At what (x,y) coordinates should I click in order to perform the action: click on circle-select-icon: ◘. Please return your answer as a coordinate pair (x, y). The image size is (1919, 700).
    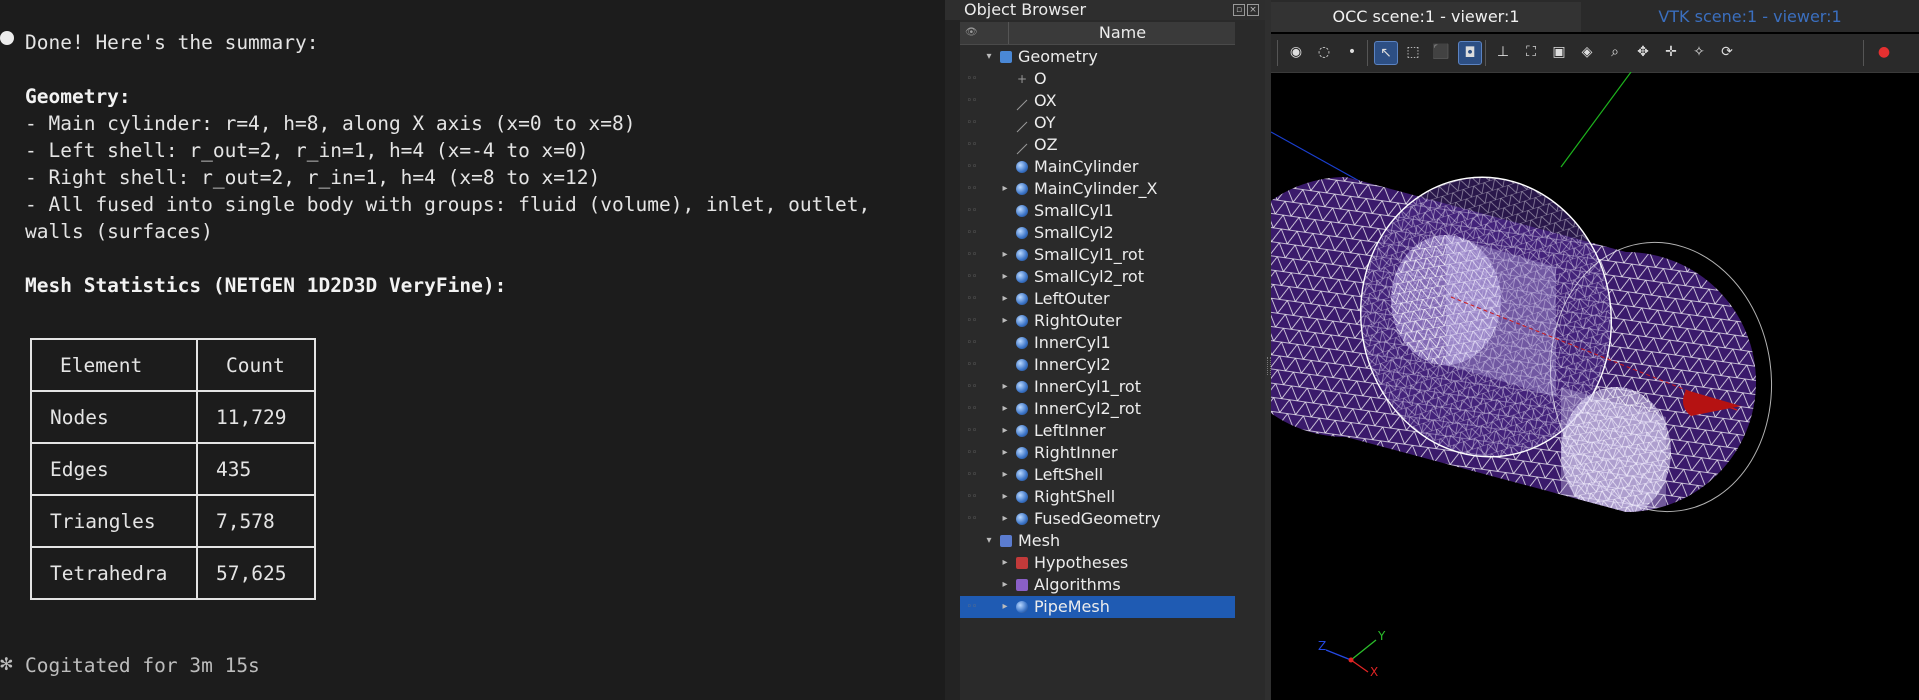
    Looking at the image, I should click on (1470, 53).